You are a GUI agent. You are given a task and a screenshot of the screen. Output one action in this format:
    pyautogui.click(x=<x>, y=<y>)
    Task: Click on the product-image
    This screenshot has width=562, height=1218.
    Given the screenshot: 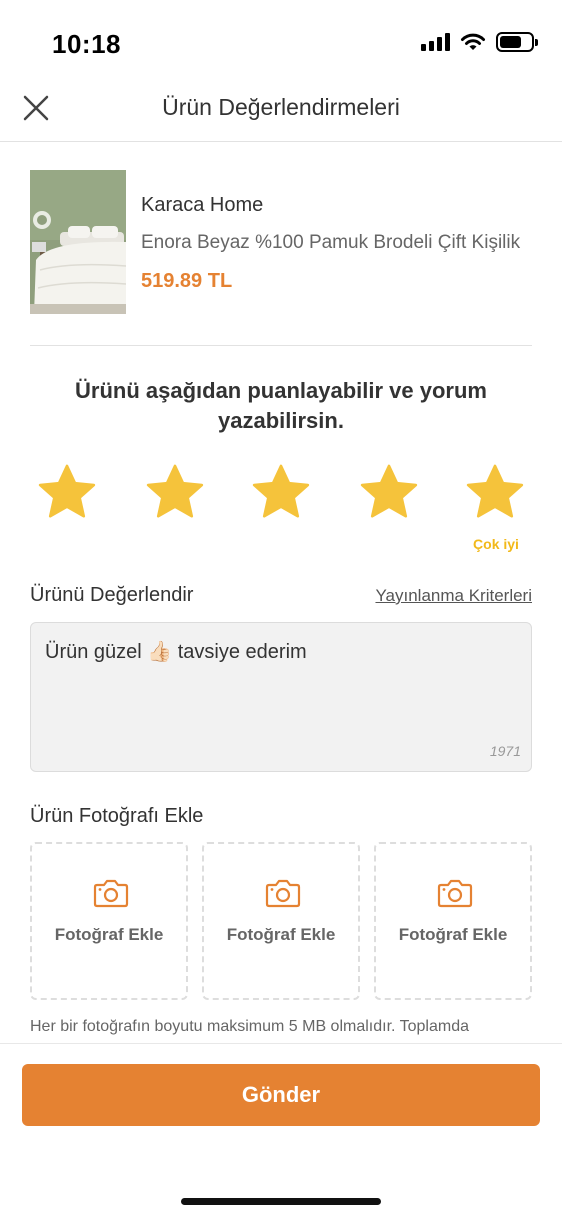 What is the action you would take?
    pyautogui.click(x=78, y=242)
    